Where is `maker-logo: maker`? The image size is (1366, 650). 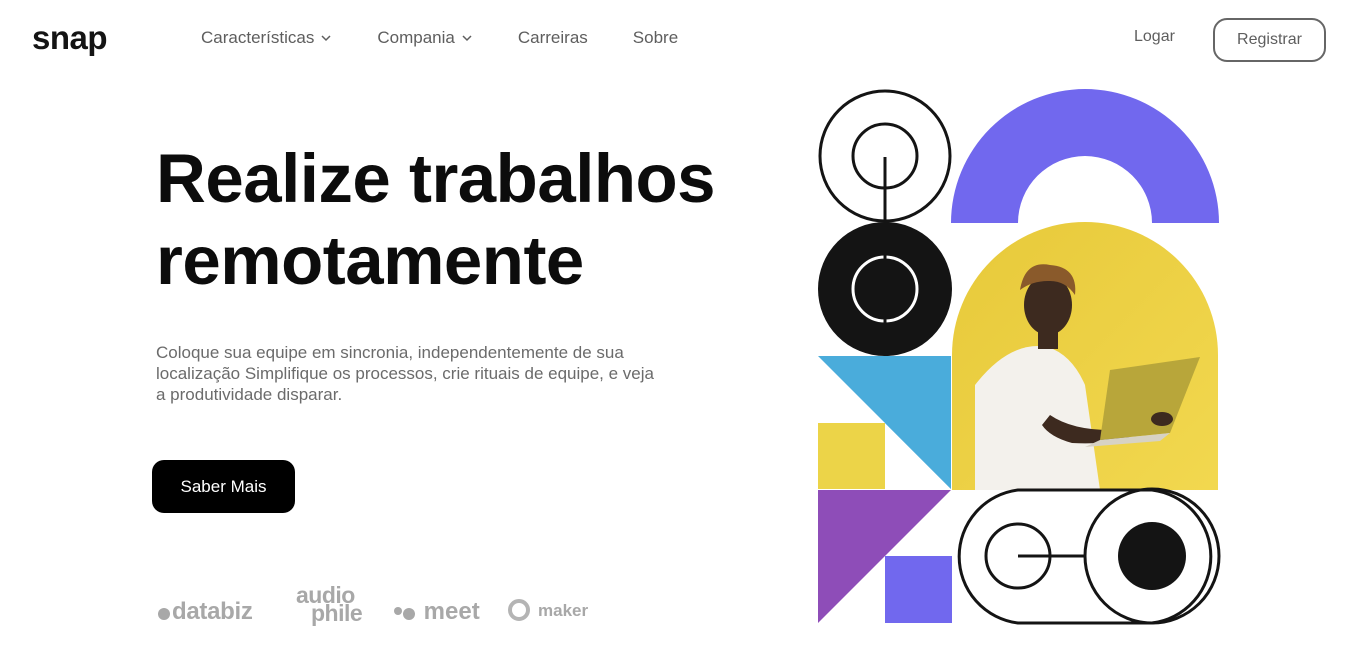 maker-logo: maker is located at coordinates (548, 610).